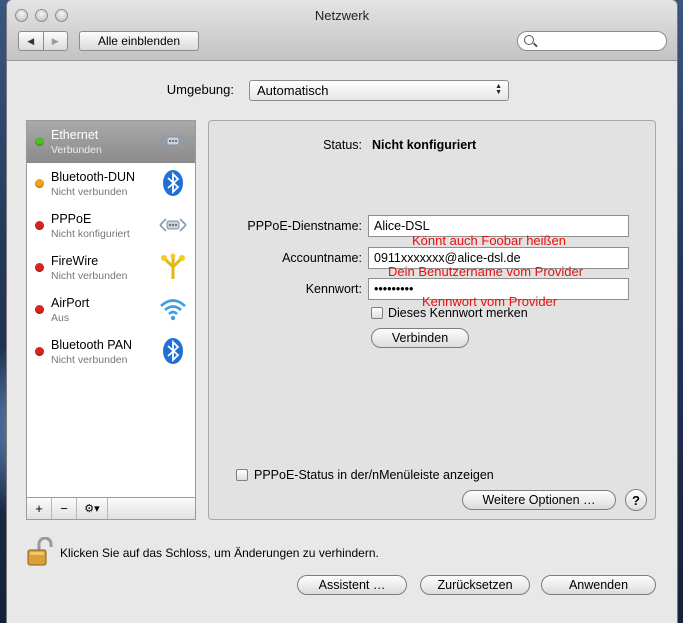  Describe the element at coordinates (60, 318) in the screenshot. I see `service-status: Aus` at that location.